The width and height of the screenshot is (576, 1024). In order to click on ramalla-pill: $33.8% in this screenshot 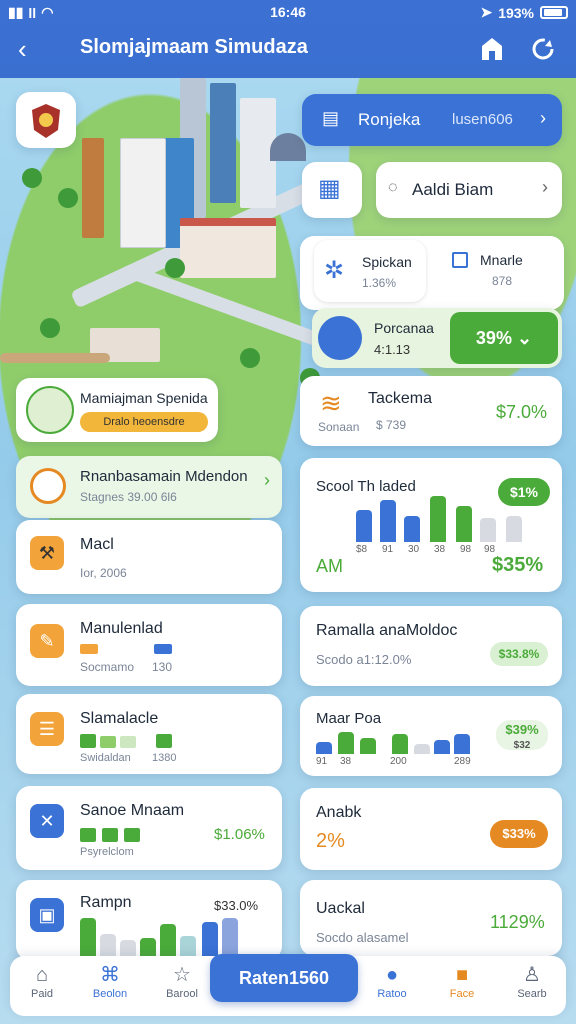, I will do `click(519, 654)`.